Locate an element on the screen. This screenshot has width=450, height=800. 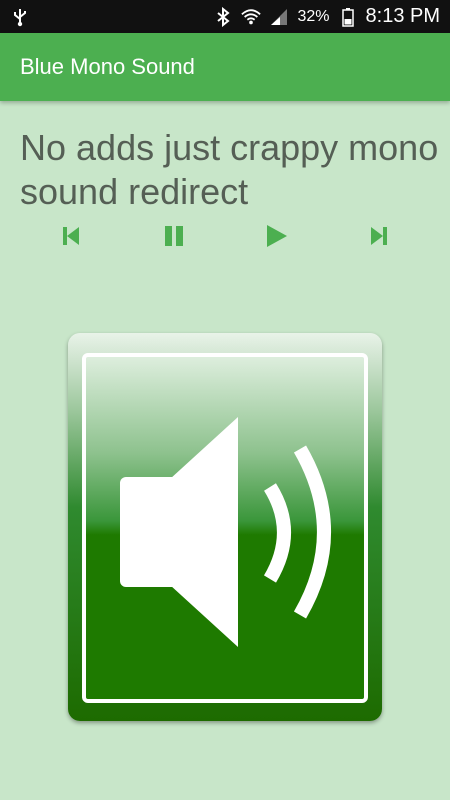
wifi-icon is located at coordinates (251, 17).